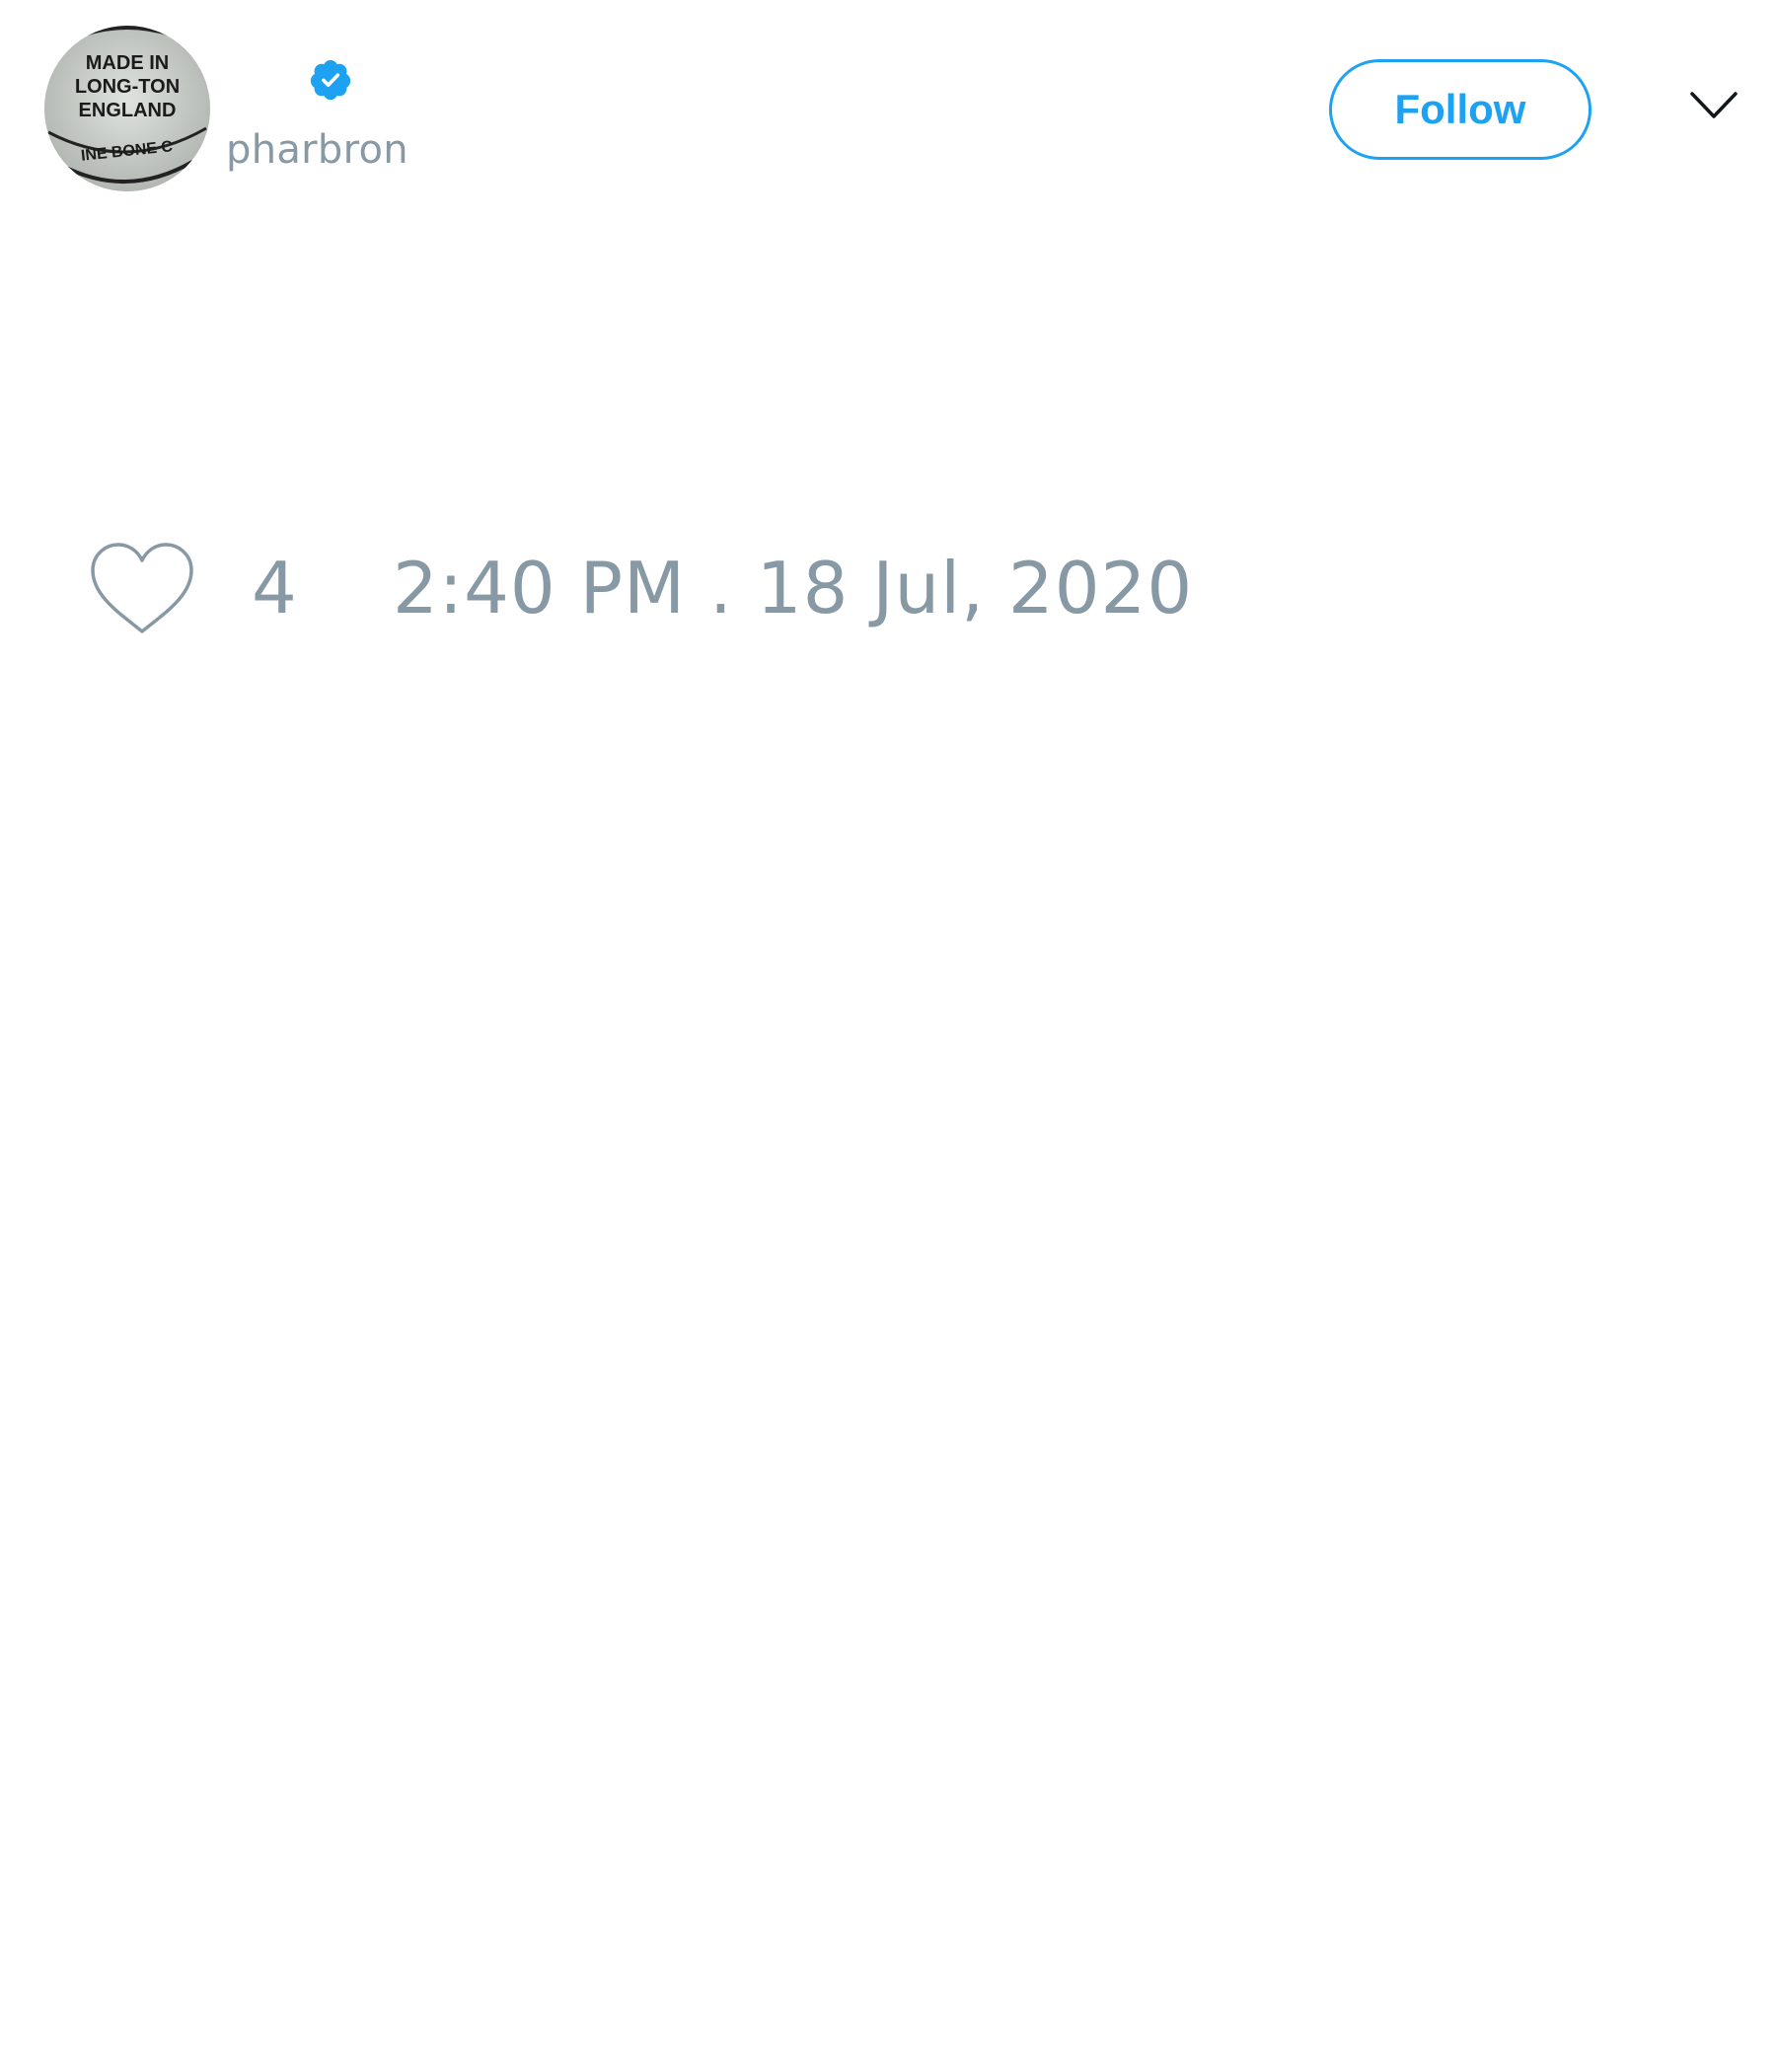  I want to click on tweet-timestamp: 2:40 PM . 18 Jul, 2020, so click(793, 588).